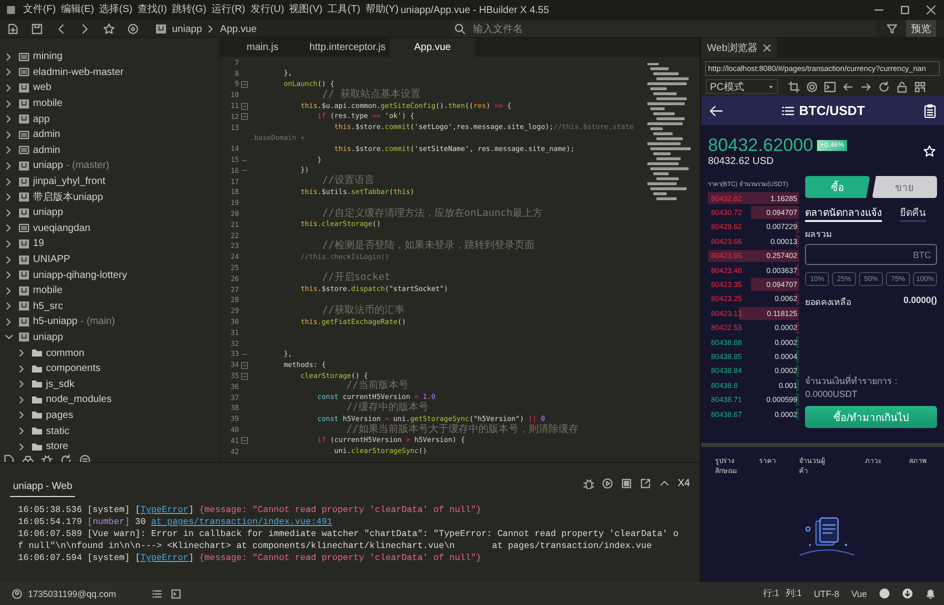 The width and height of the screenshot is (944, 605). What do you see at coordinates (432, 47) in the screenshot?
I see `editor-tab: App.vue` at bounding box center [432, 47].